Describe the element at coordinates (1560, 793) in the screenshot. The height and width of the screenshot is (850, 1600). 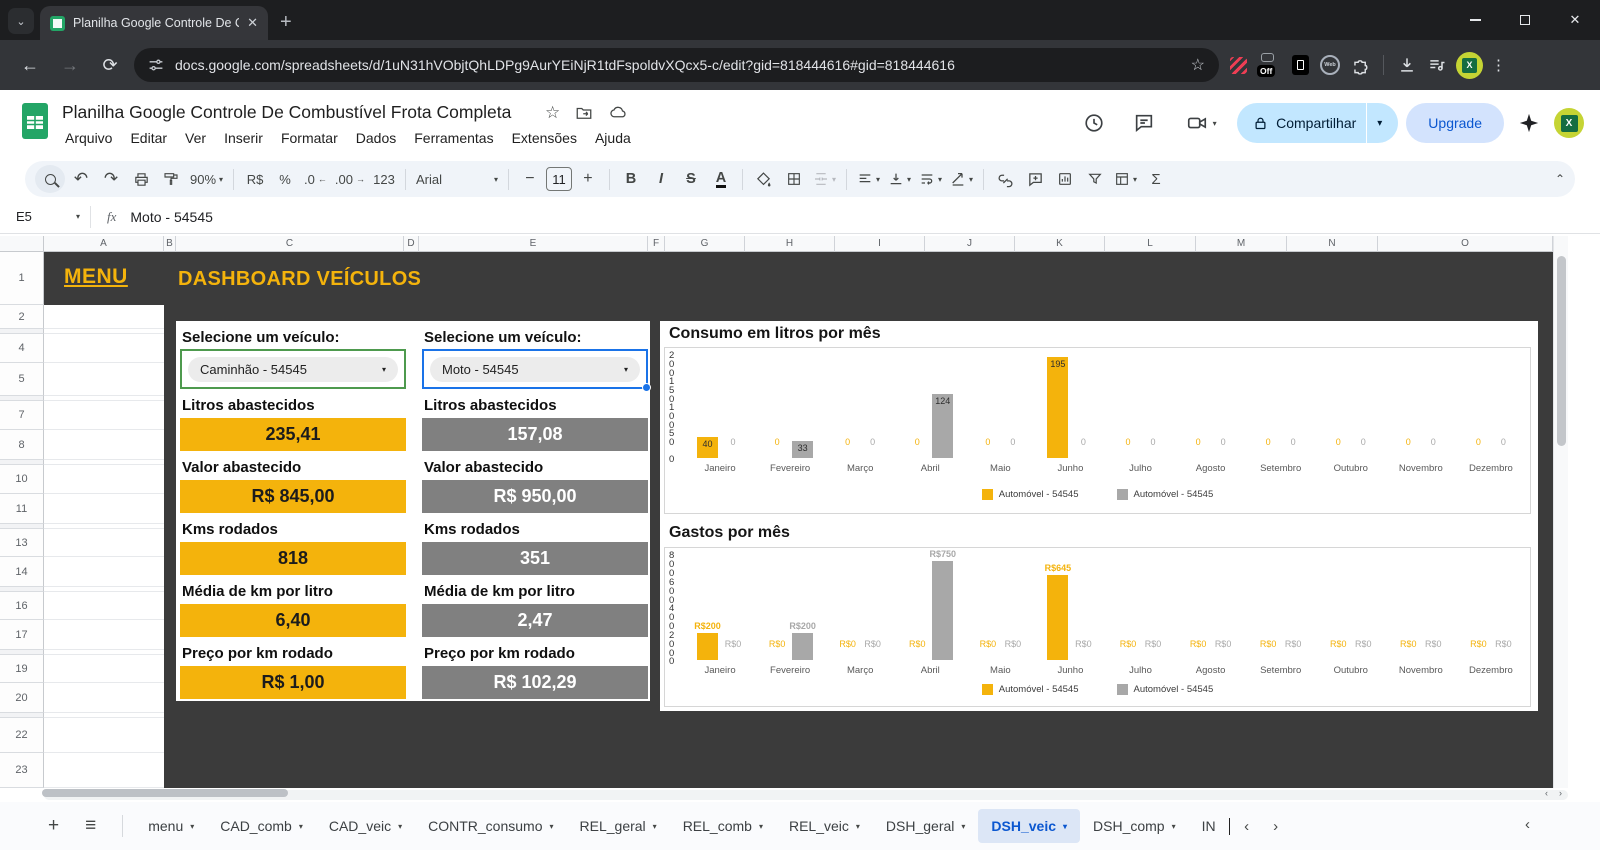
I see `scroll-right-icon: ›` at that location.